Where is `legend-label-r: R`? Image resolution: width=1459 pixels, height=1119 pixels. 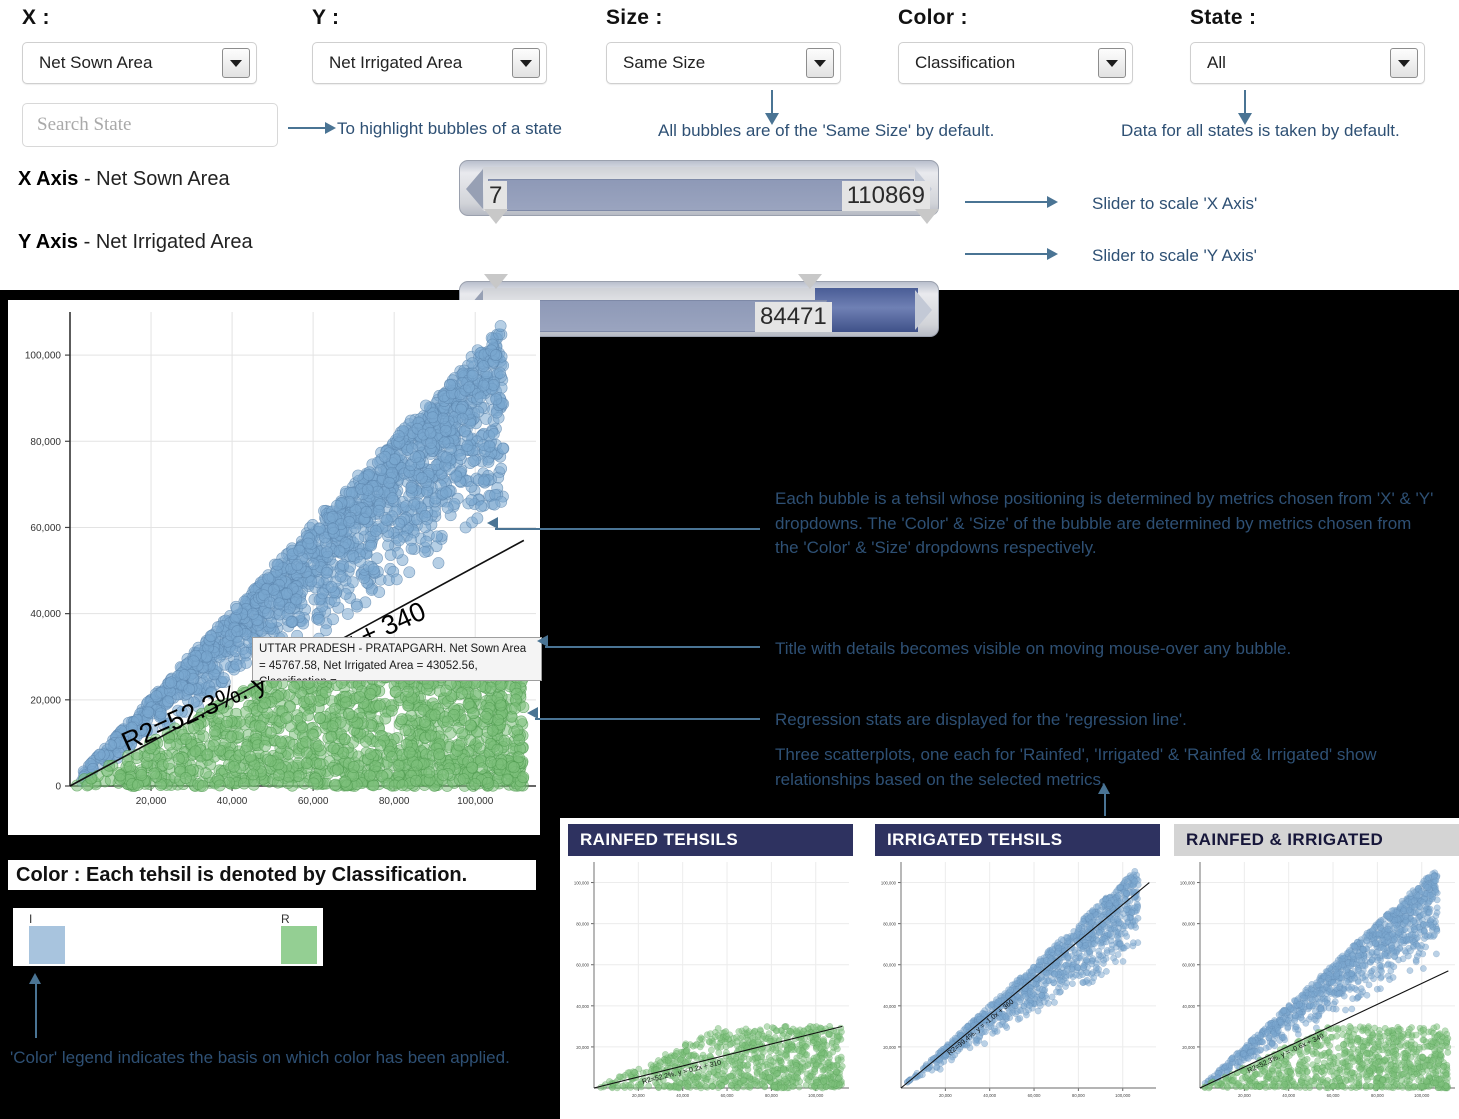 legend-label-r: R is located at coordinates (285, 919).